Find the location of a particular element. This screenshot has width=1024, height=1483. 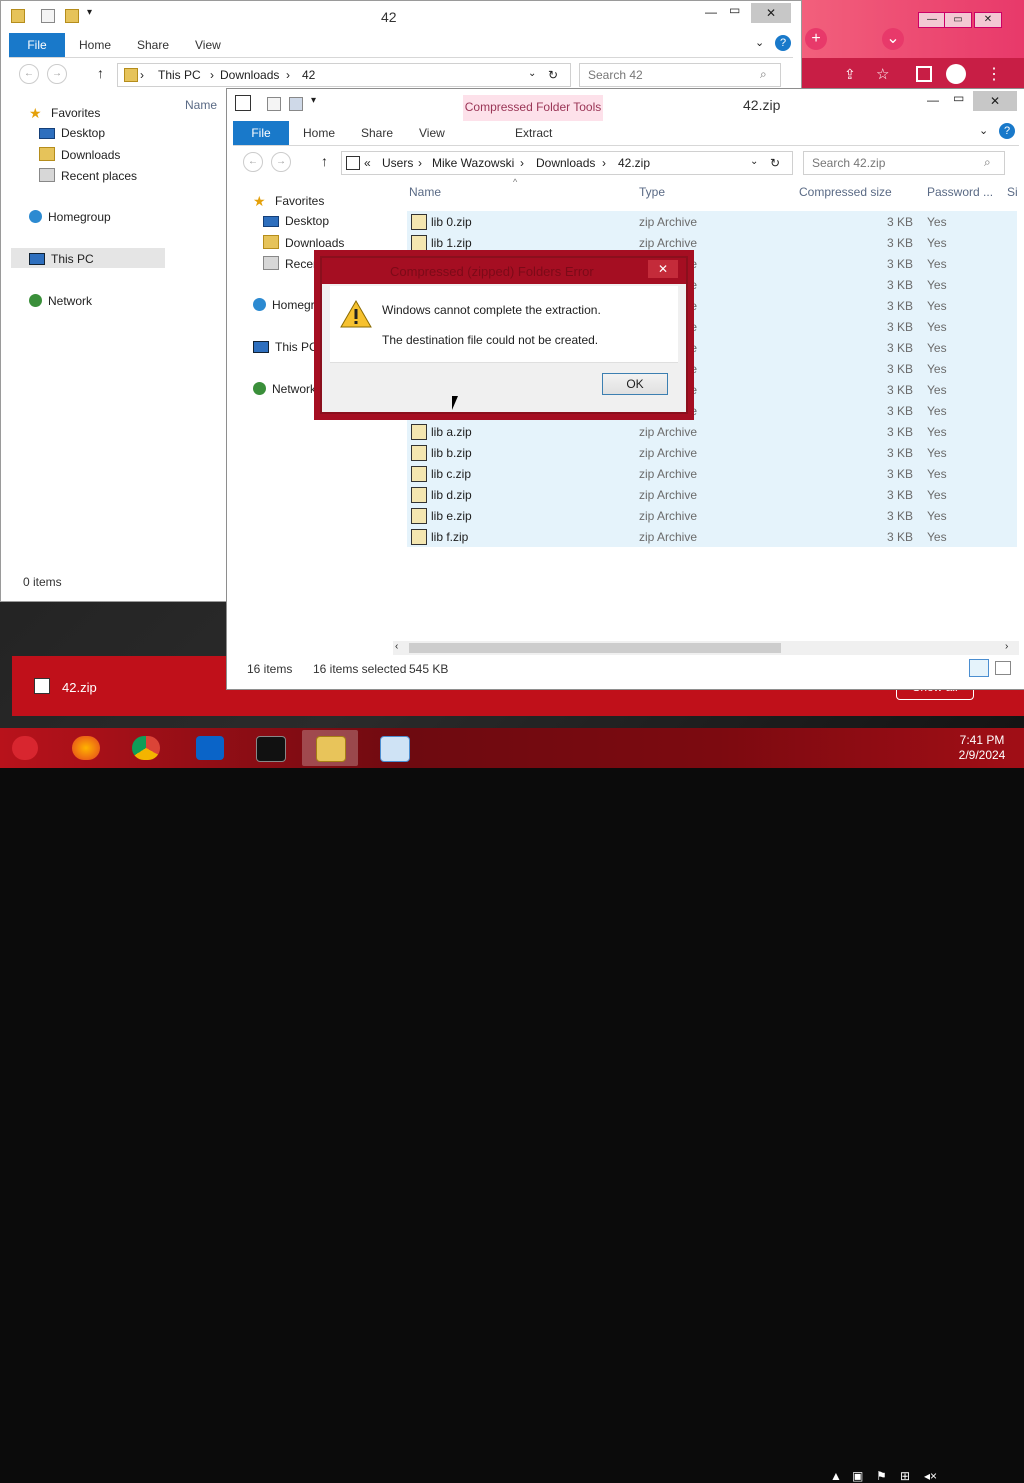

column-header-more: Si is located at coordinates (1012, 192).